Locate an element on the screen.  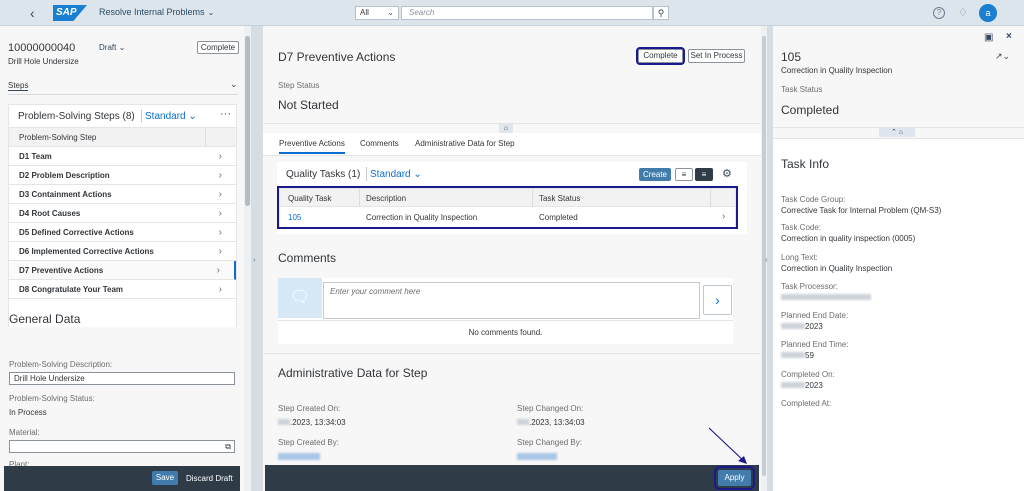
field-value-text: Correction in quality inspection (0005) is located at coordinates (848, 238).